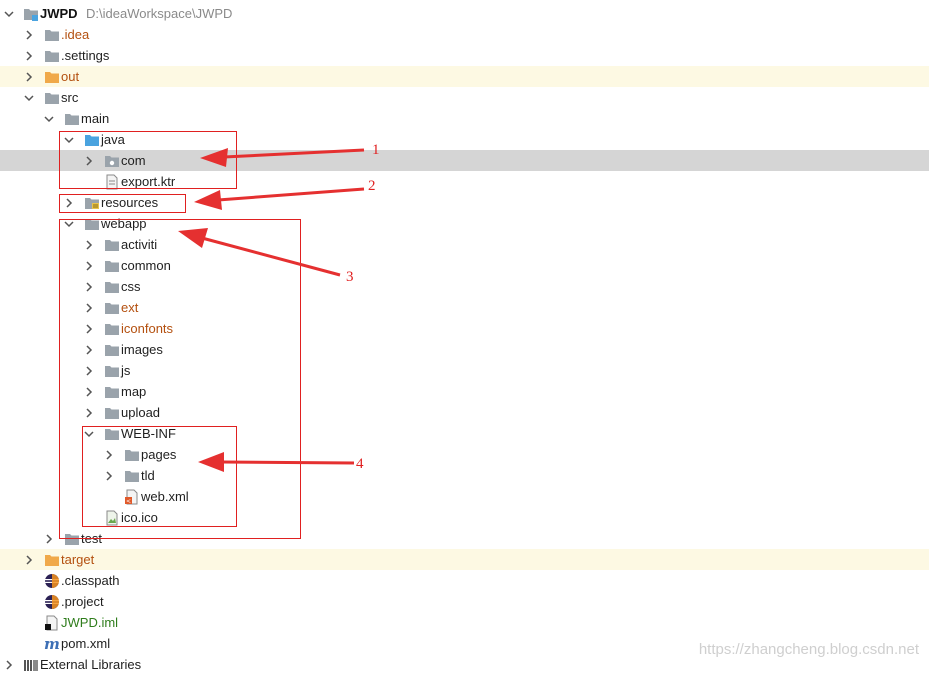  I want to click on tree-row-classpath: .classpath, so click(464, 580).